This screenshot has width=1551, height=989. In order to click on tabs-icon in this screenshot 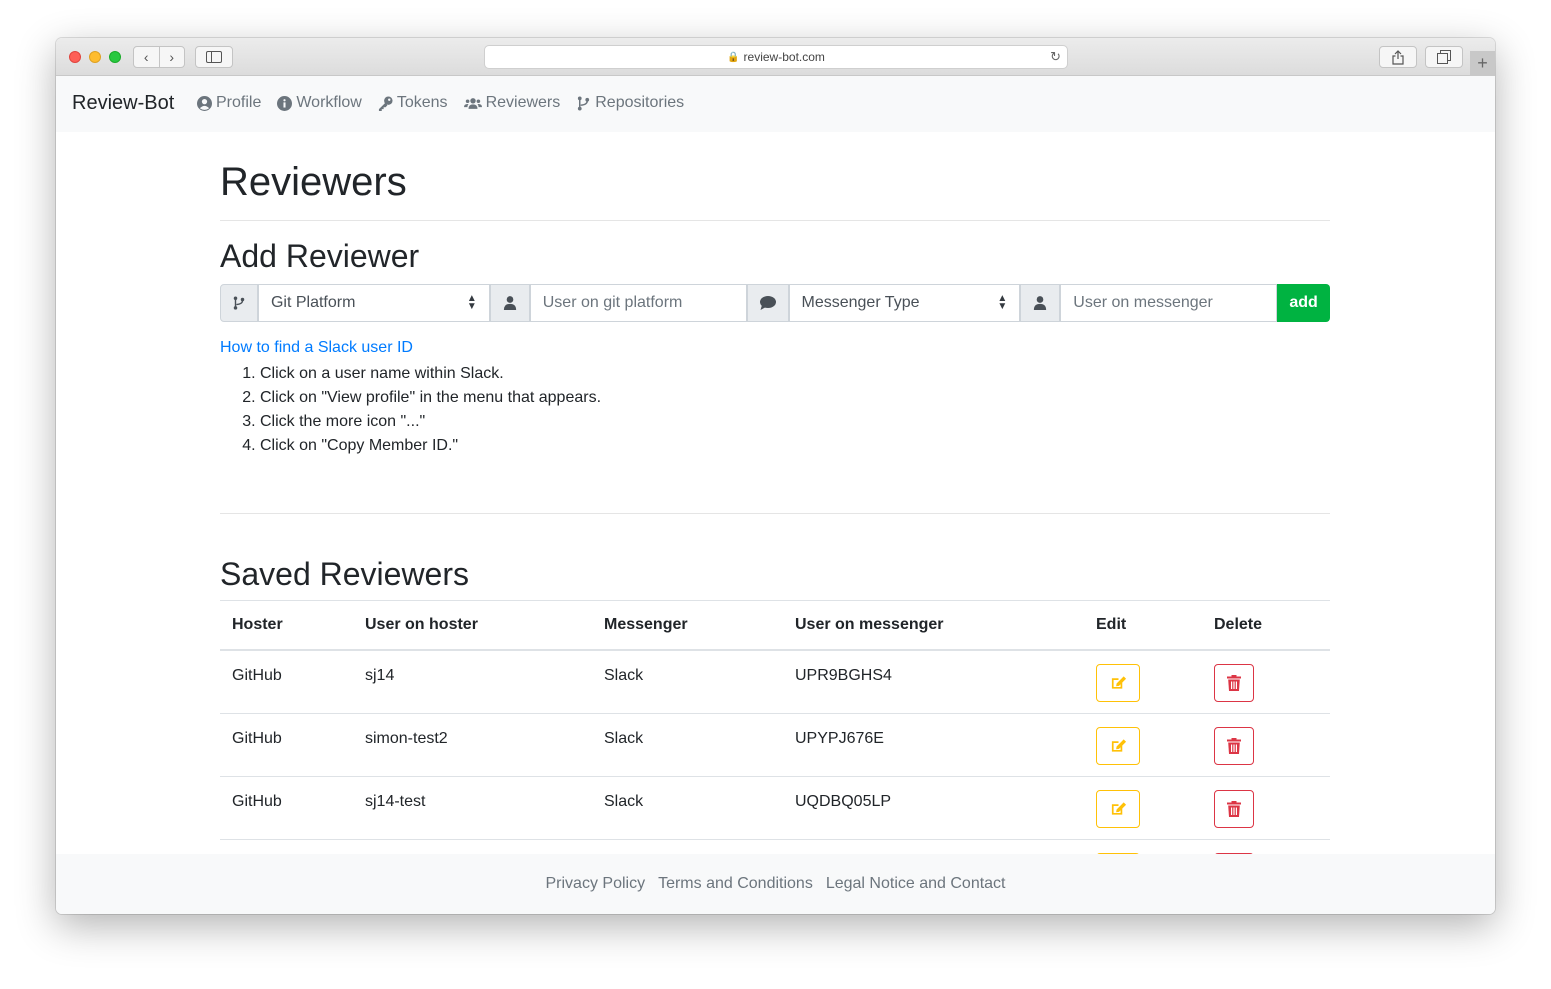, I will do `click(1444, 57)`.